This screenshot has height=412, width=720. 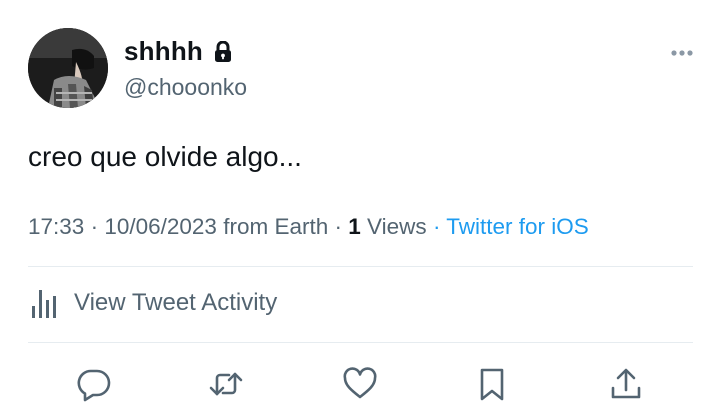 I want to click on views-count: 1, so click(x=354, y=226).